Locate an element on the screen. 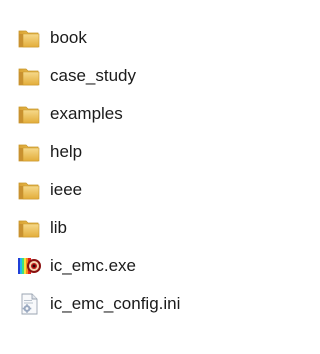 Image resolution: width=320 pixels, height=354 pixels. item-label: examples is located at coordinates (86, 113).